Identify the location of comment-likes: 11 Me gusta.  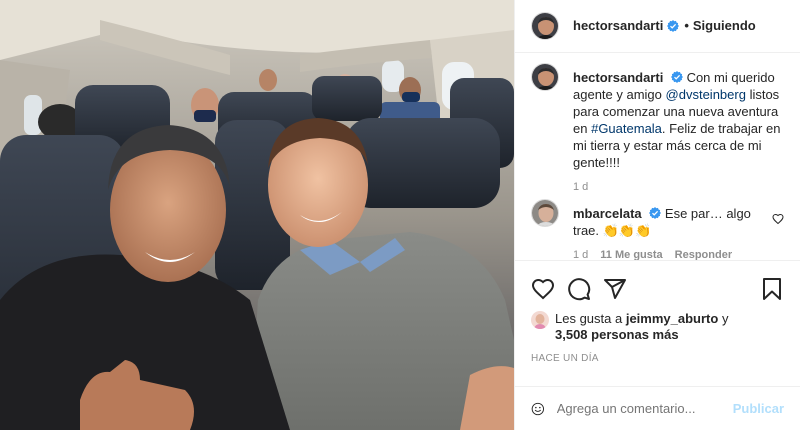
(631, 254).